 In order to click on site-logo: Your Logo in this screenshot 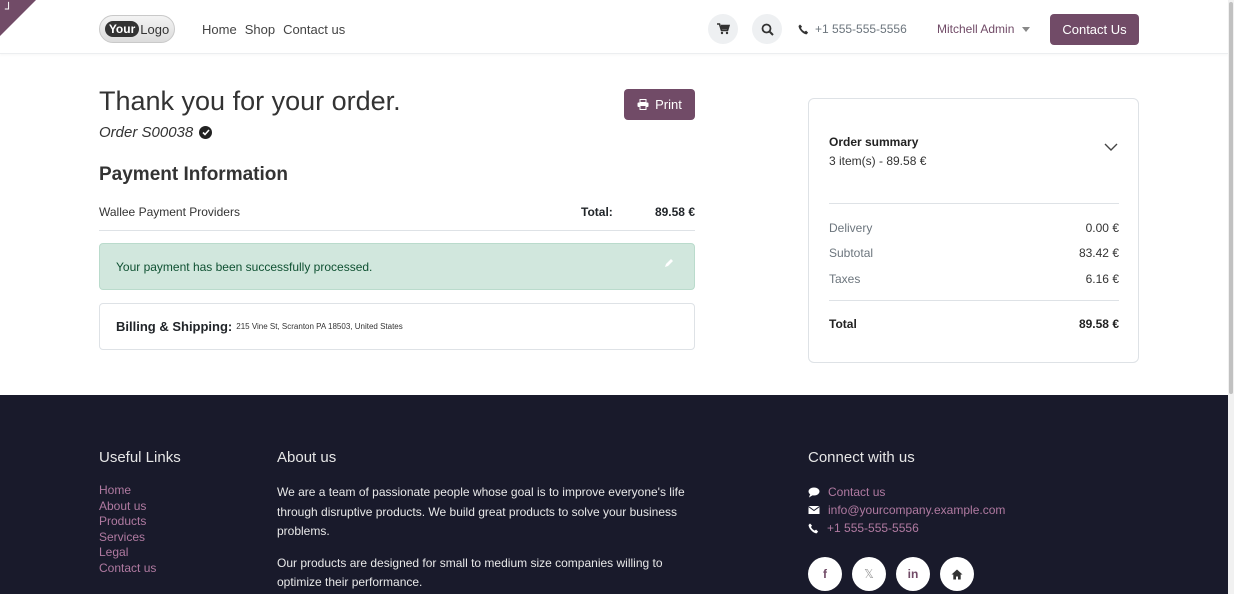, I will do `click(137, 29)`.